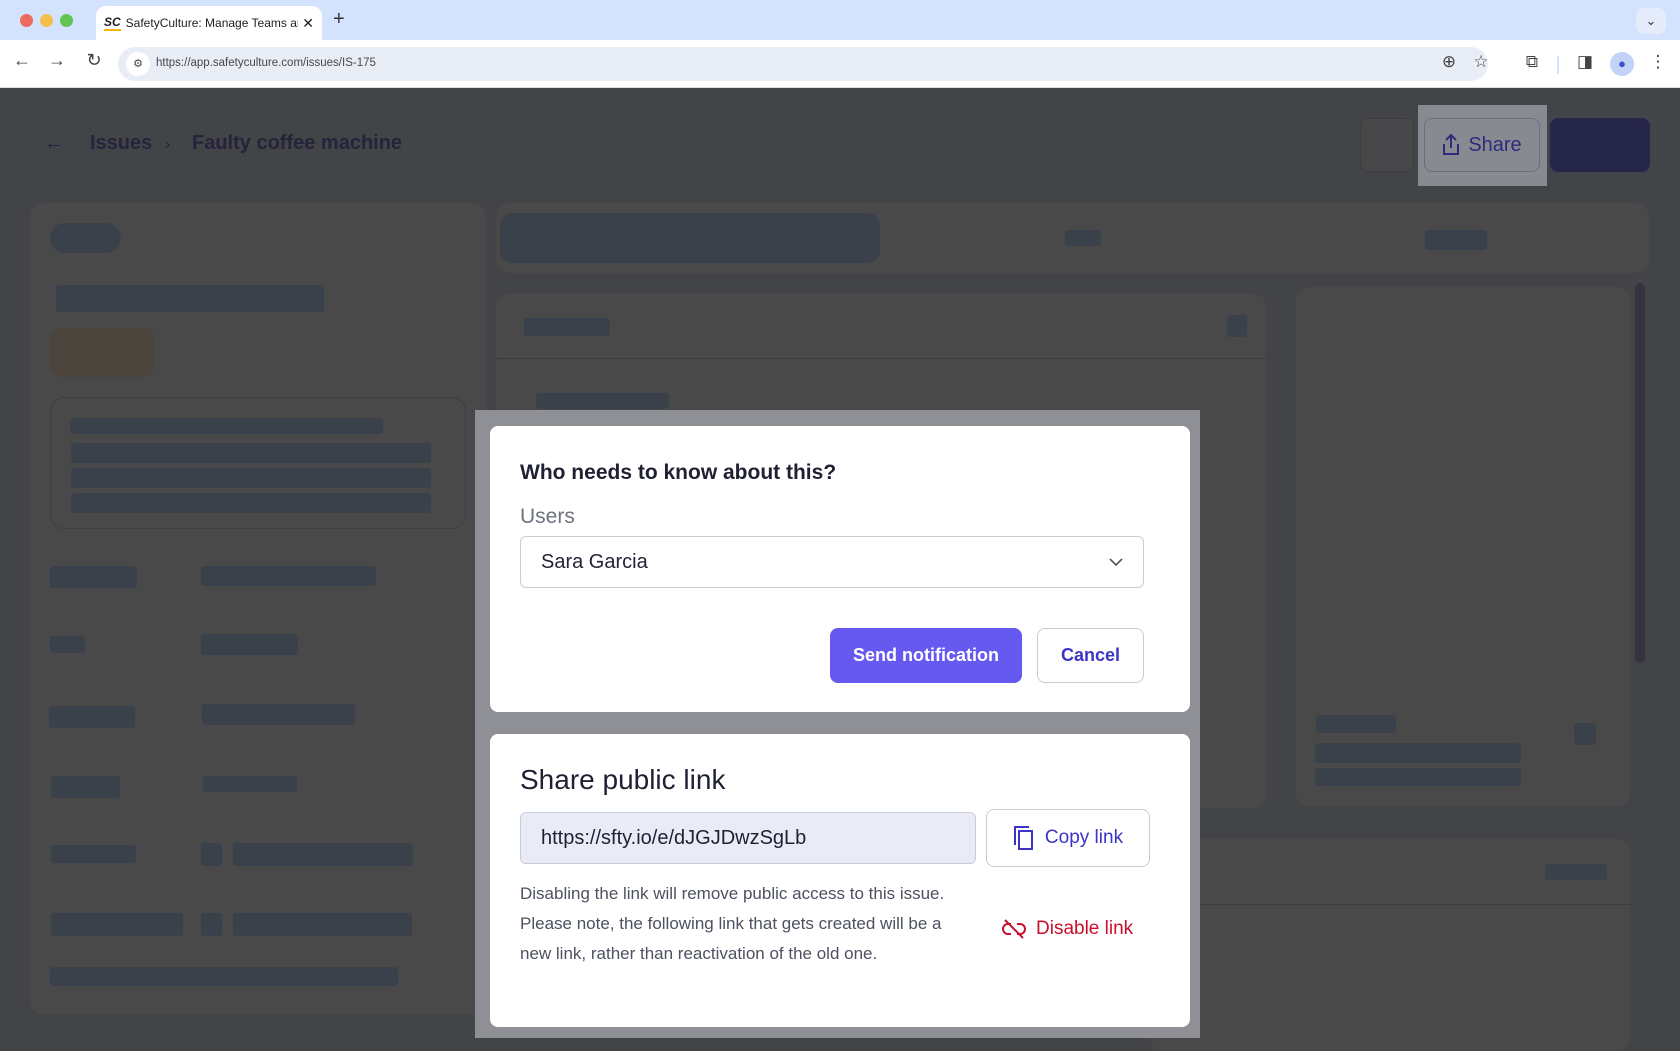 The image size is (1680, 1051). Describe the element at coordinates (1622, 64) in the screenshot. I see `profile-icon: ●` at that location.